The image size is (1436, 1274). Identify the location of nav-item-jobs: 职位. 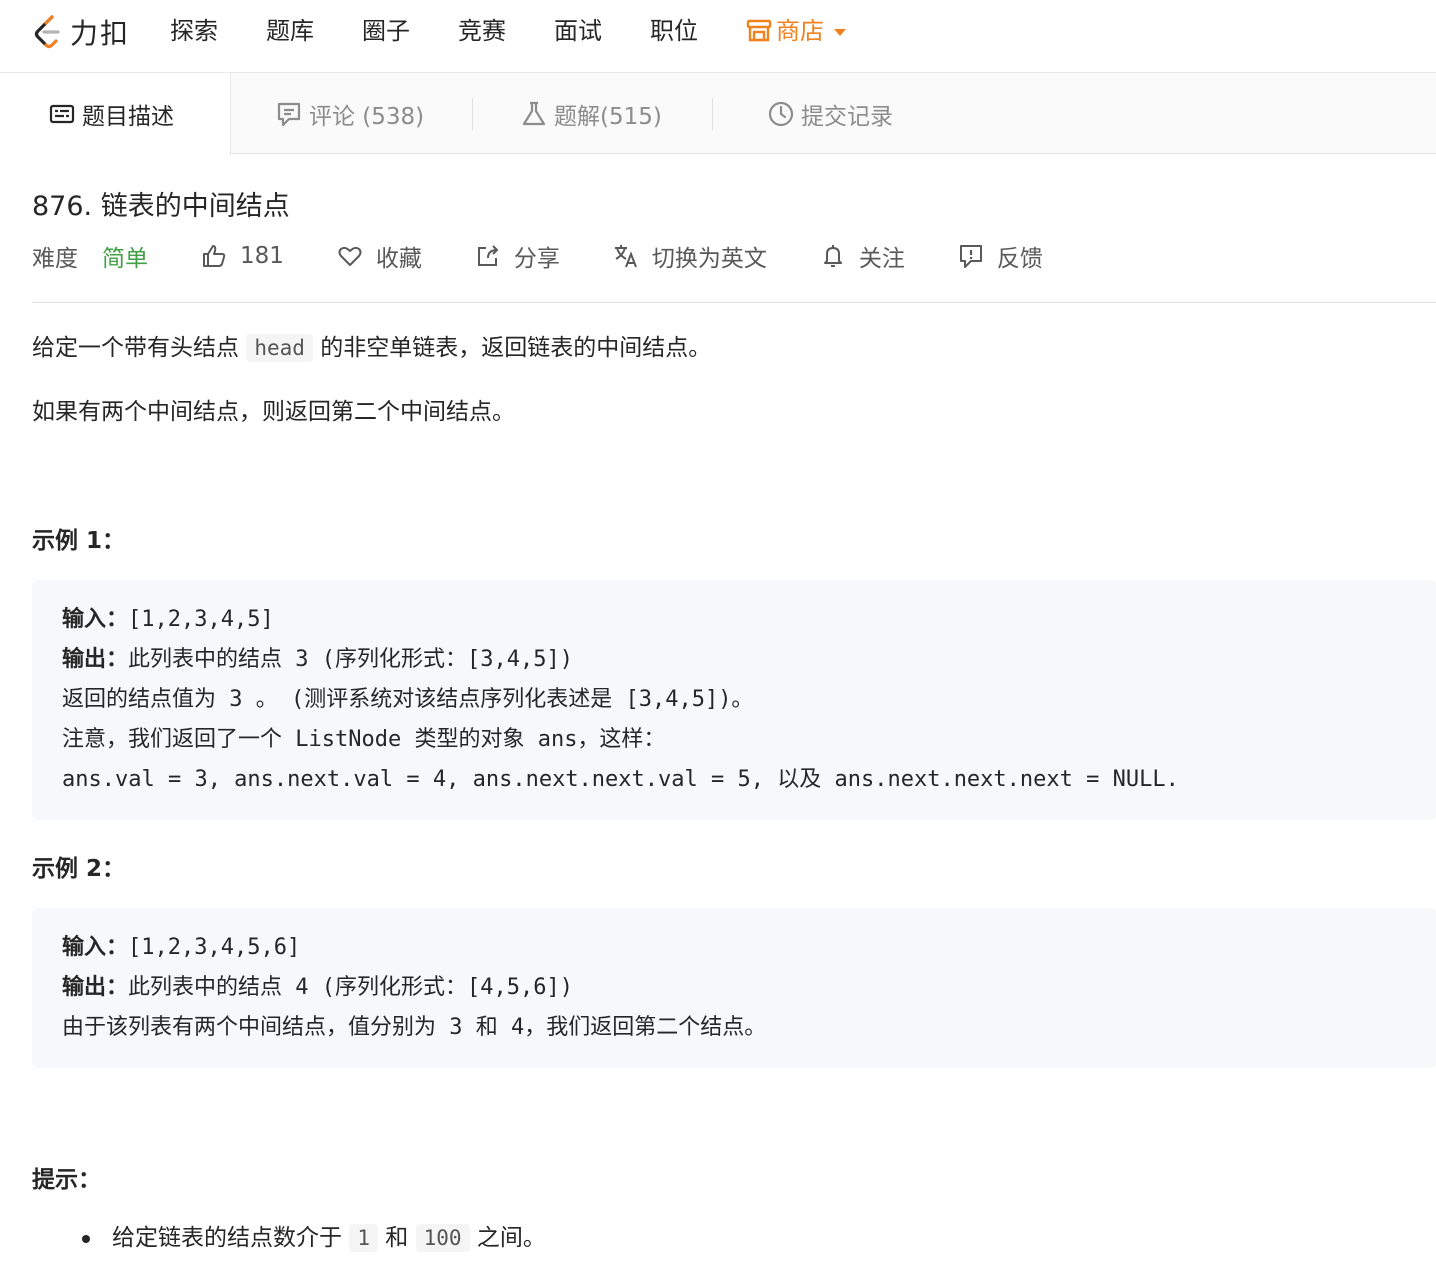
(674, 31).